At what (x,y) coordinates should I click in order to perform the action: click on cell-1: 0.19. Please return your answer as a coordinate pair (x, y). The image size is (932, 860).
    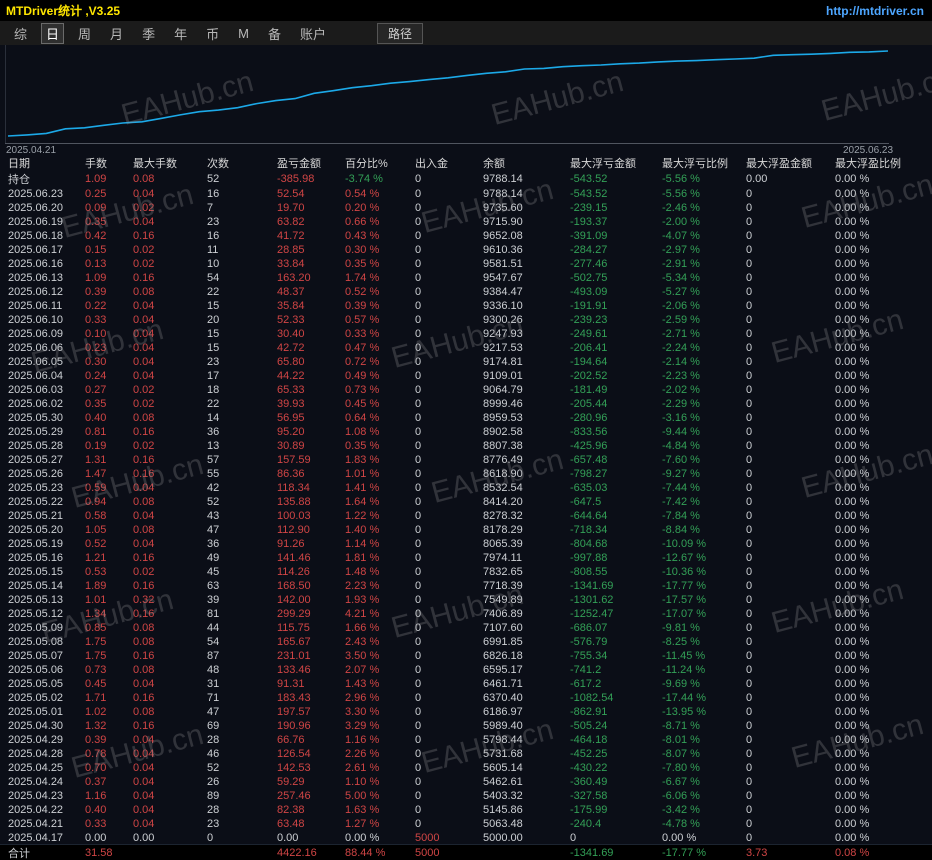
    Looking at the image, I should click on (96, 446).